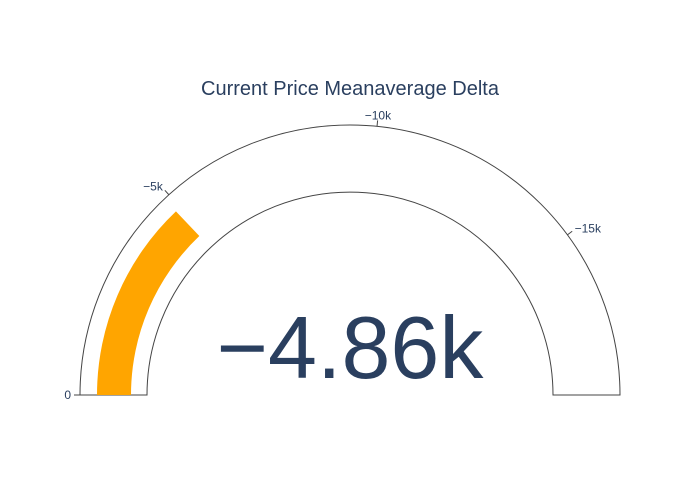 The height and width of the screenshot is (500, 700). What do you see at coordinates (67, 395) in the screenshot?
I see `gauge-tick-label: 0` at bounding box center [67, 395].